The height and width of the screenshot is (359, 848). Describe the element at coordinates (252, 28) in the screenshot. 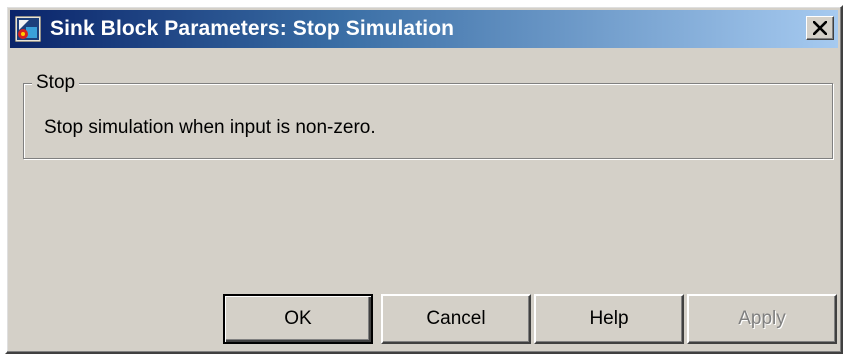

I see `window-title: Sink Block Parameters: Stop Simulation` at that location.